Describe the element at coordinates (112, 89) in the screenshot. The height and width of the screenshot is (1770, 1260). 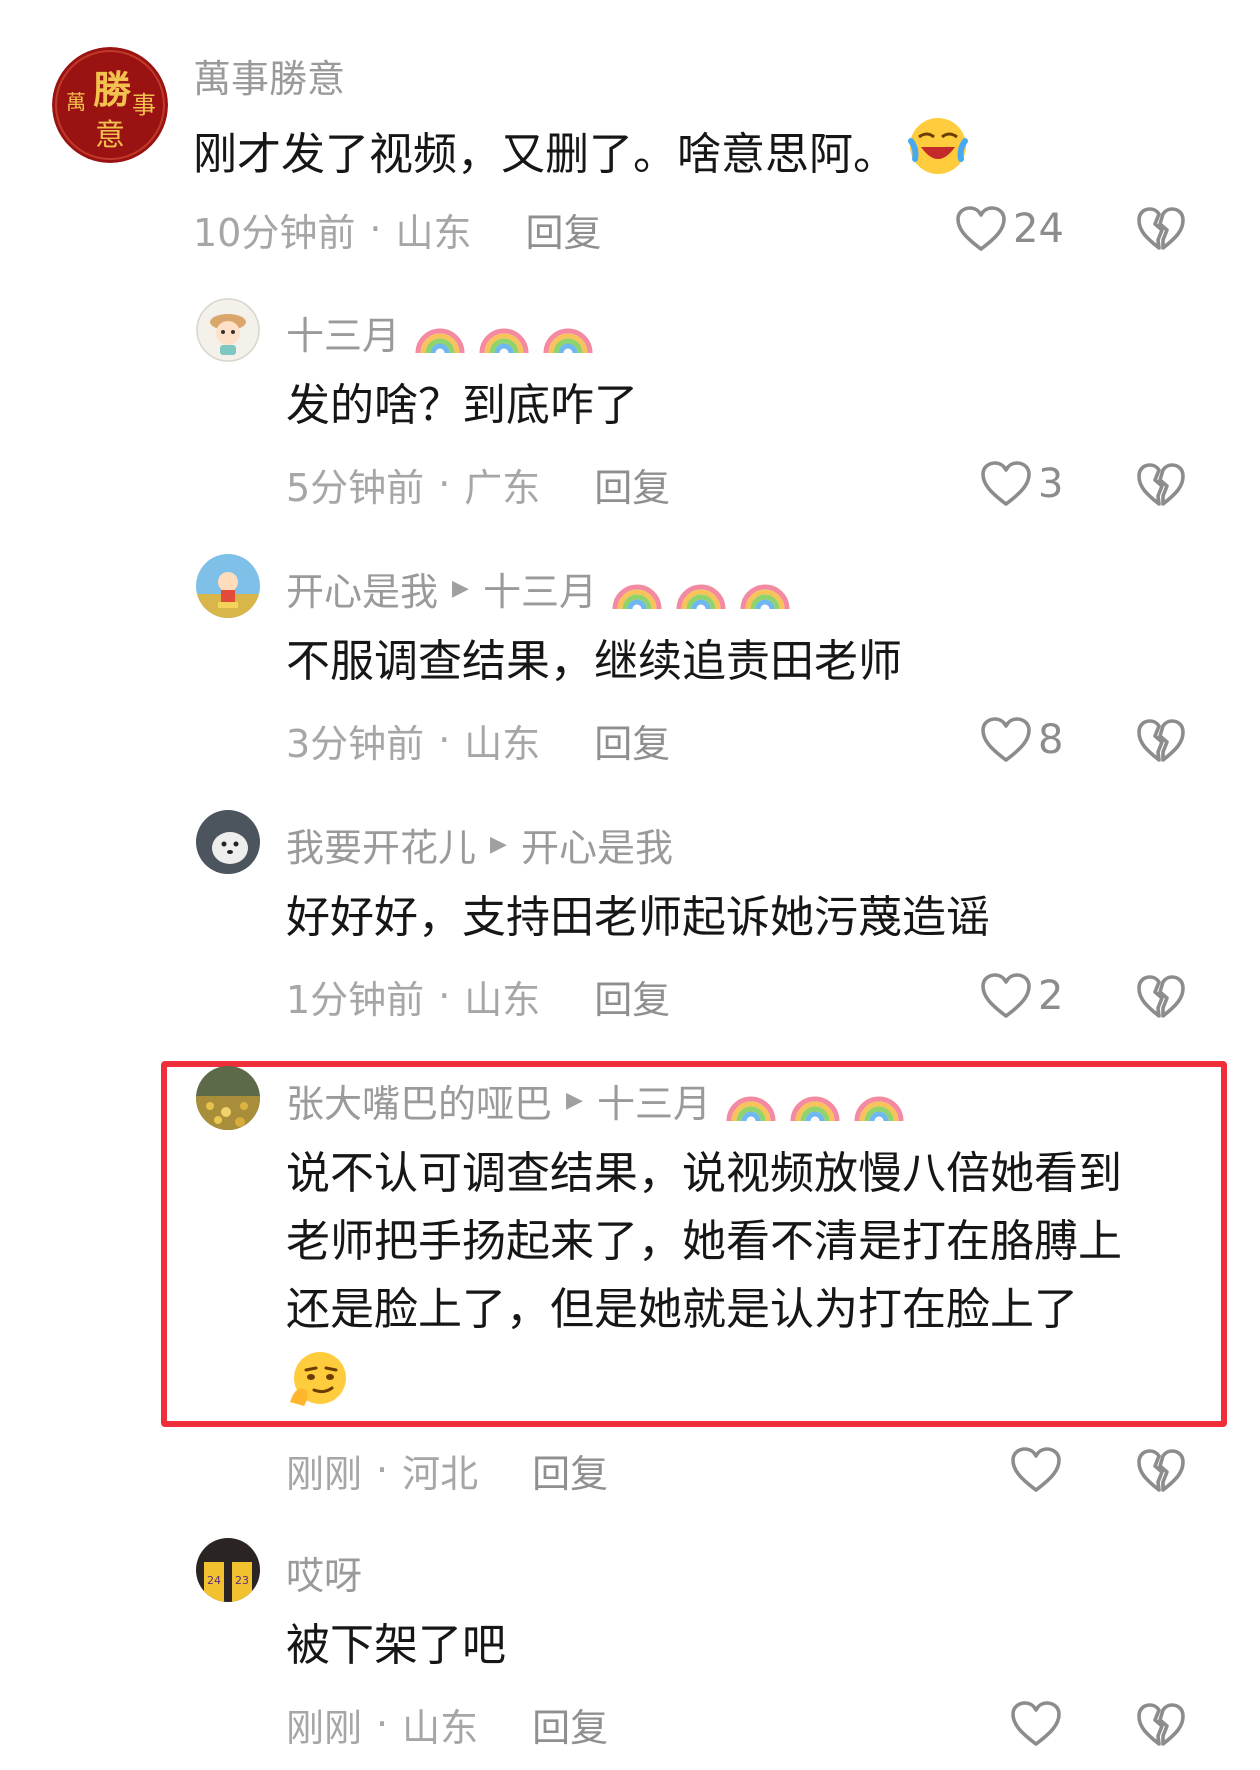
I see `avatar-char: 勝` at that location.